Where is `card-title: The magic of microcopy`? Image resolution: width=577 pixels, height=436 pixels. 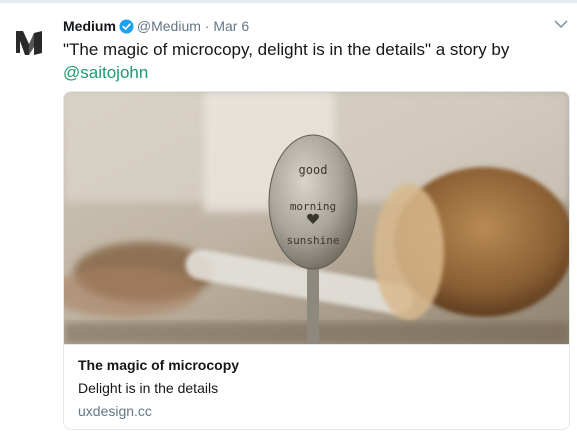 card-title: The magic of microcopy is located at coordinates (158, 365).